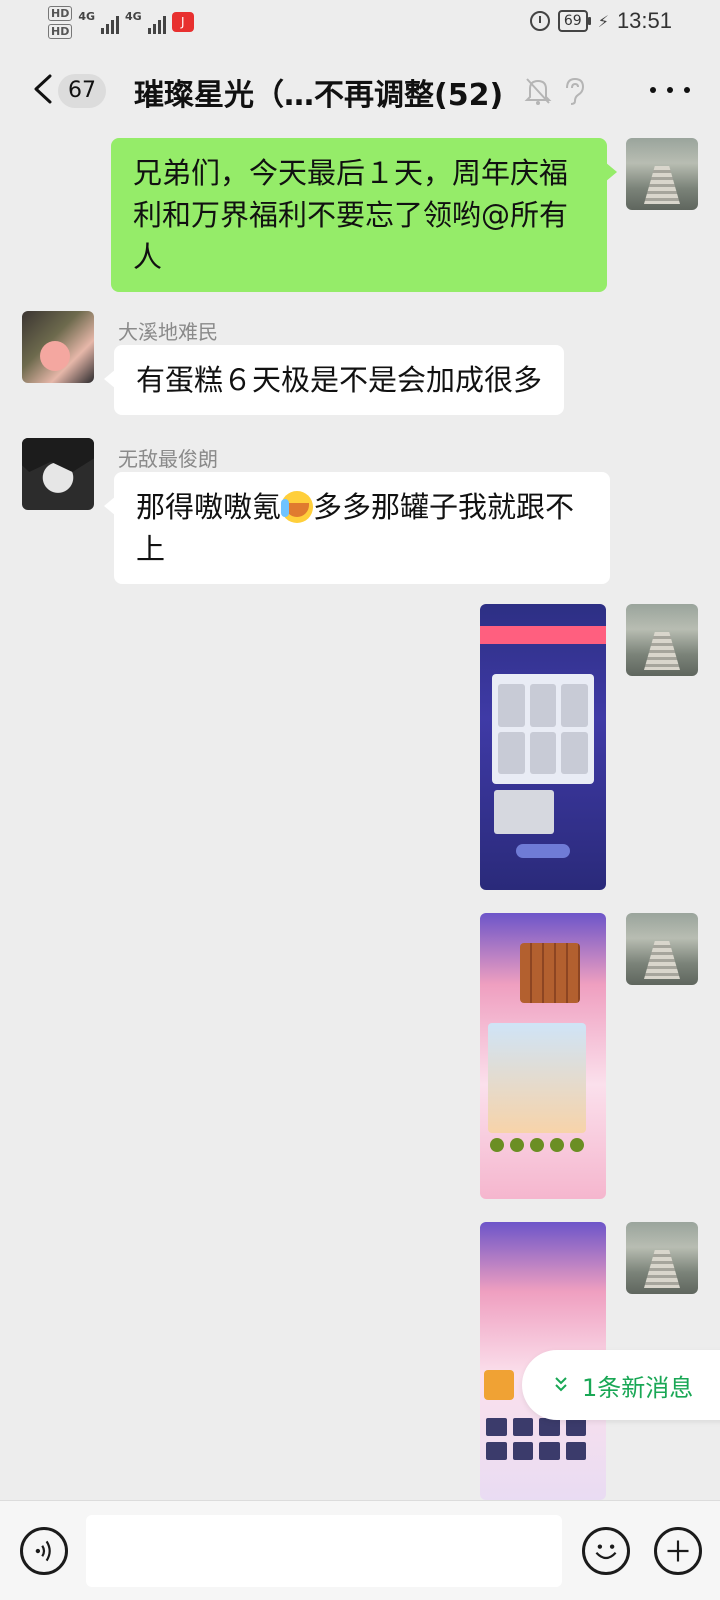 Image resolution: width=720 pixels, height=1600 pixels. What do you see at coordinates (550, 973) in the screenshot?
I see `image-gift-box` at bounding box center [550, 973].